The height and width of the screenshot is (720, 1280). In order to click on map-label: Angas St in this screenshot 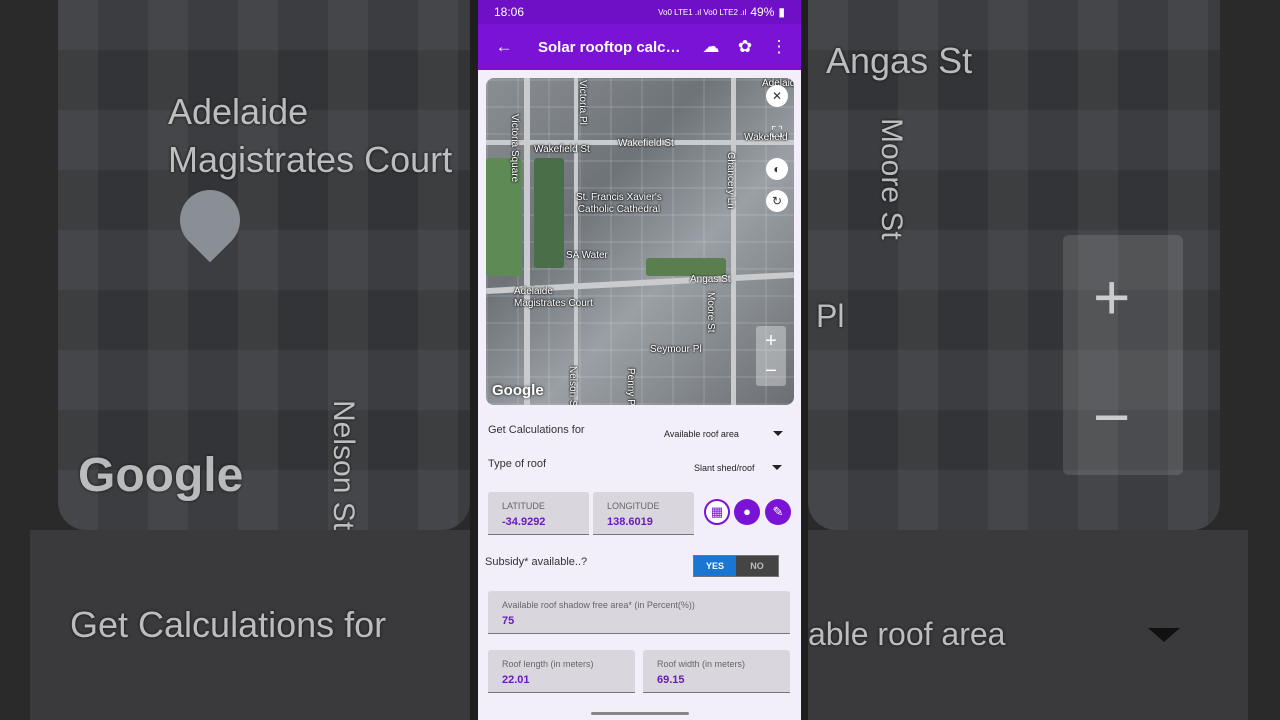, I will do `click(710, 279)`.